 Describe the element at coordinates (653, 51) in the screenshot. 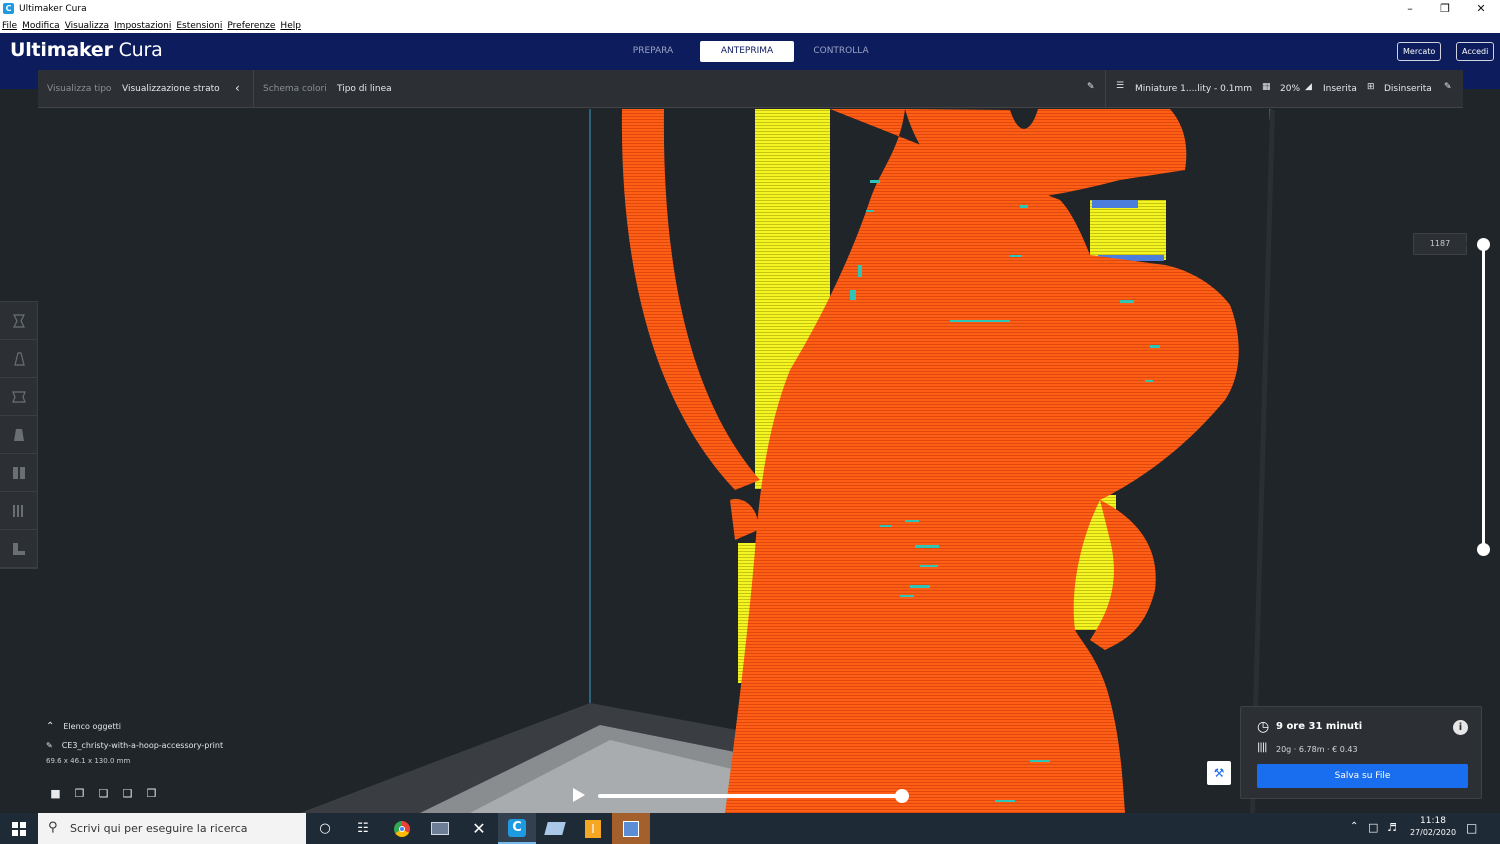

I see `tab-prepara: PREPARA` at that location.